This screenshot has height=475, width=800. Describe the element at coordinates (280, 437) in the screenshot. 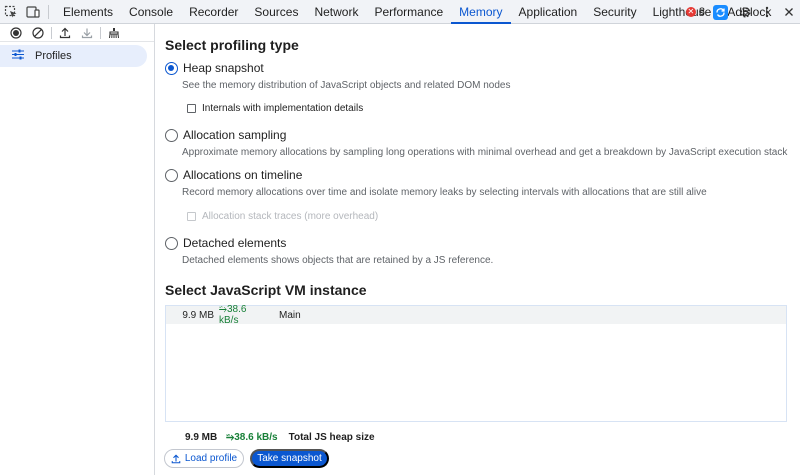

I see `total-heap-stats: 9.9 MB ⭇38.6 kB/s Total JS heap size` at that location.